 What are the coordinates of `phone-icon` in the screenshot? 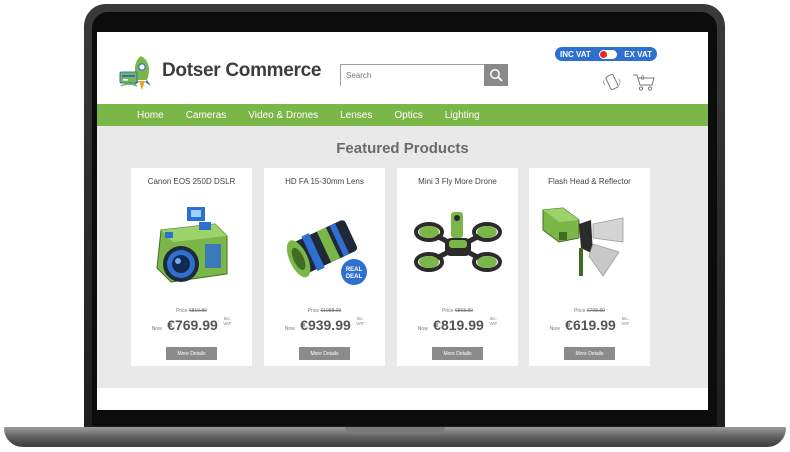 It's located at (612, 82).